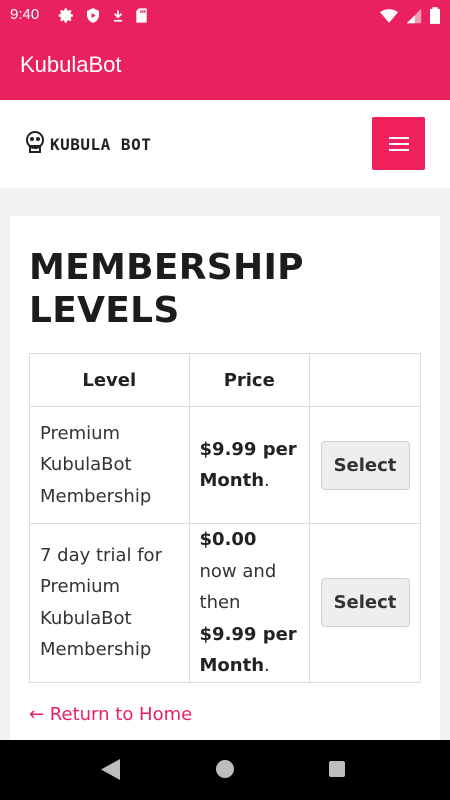 The image size is (450, 800). I want to click on settings-icon, so click(66, 18).